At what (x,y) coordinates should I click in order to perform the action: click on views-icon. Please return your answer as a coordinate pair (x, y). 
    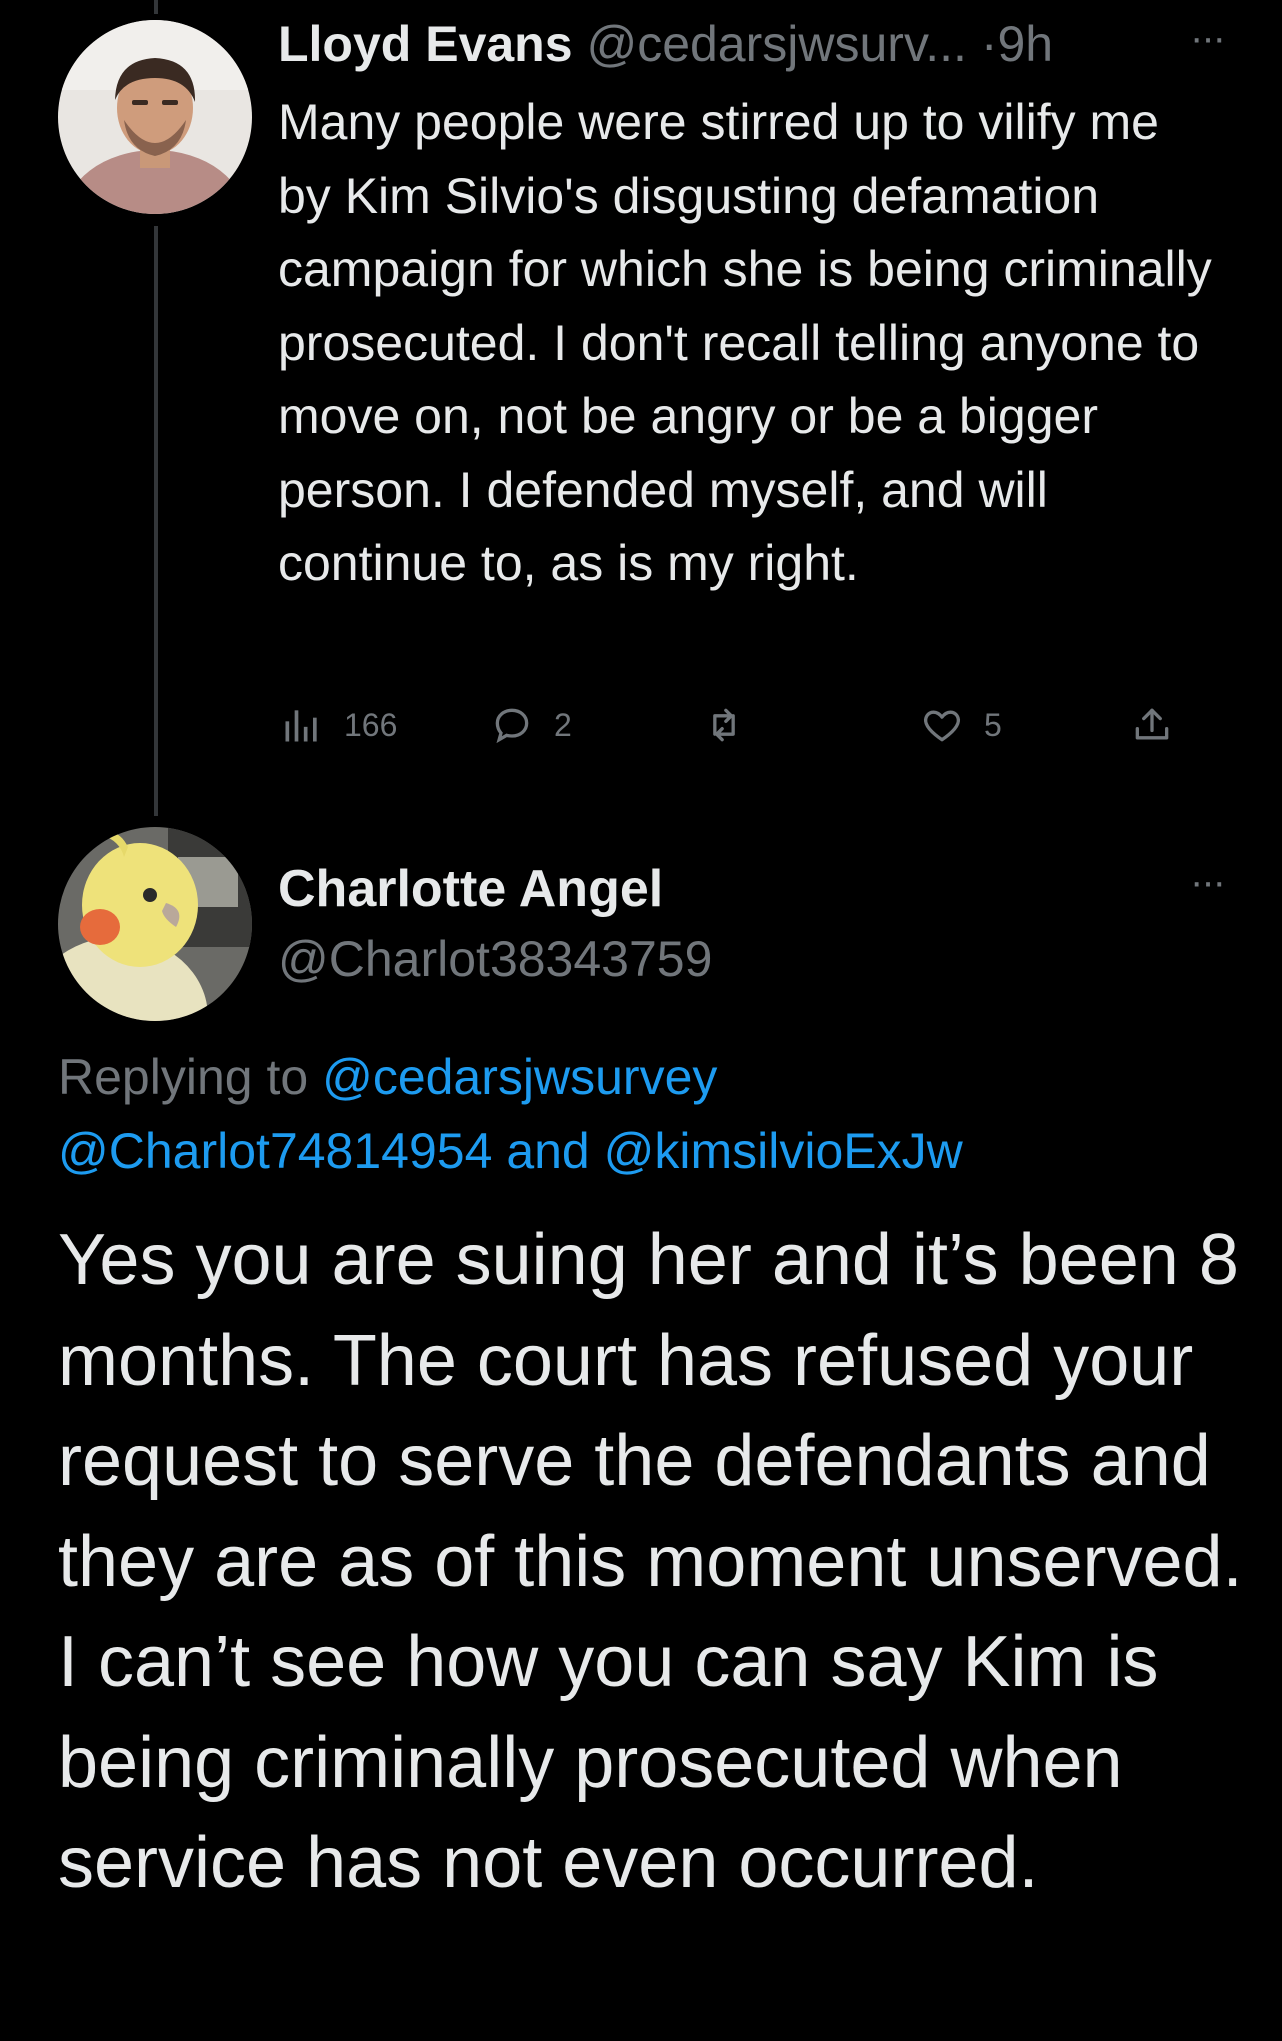
    Looking at the image, I should click on (301, 726).